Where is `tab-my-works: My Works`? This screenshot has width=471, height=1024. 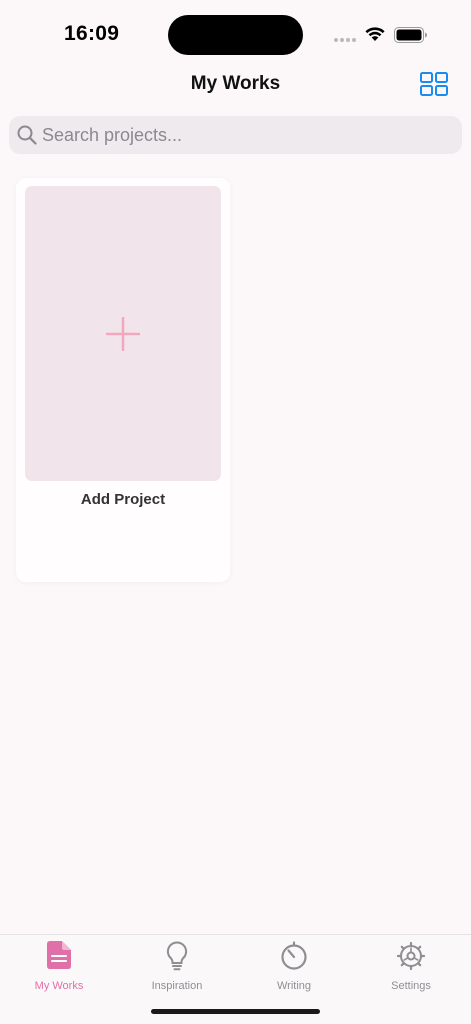 tab-my-works: My Works is located at coordinates (59, 969).